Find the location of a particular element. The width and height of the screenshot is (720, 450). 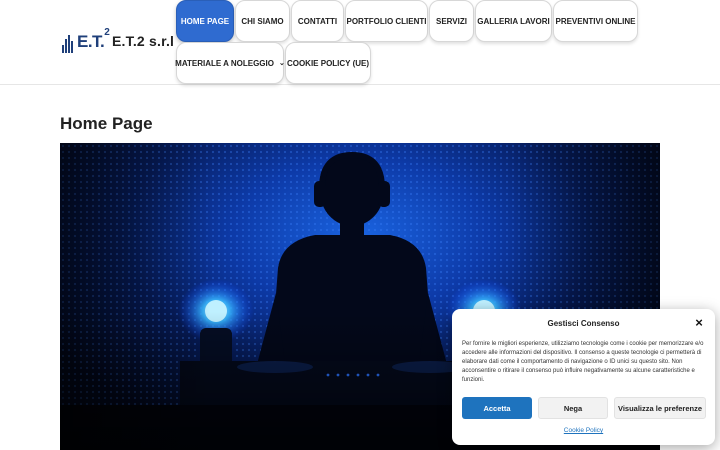

nav-item-materiale-a-noleggio: MATERIALE A NOLEGGIO ⌄ is located at coordinates (230, 63).